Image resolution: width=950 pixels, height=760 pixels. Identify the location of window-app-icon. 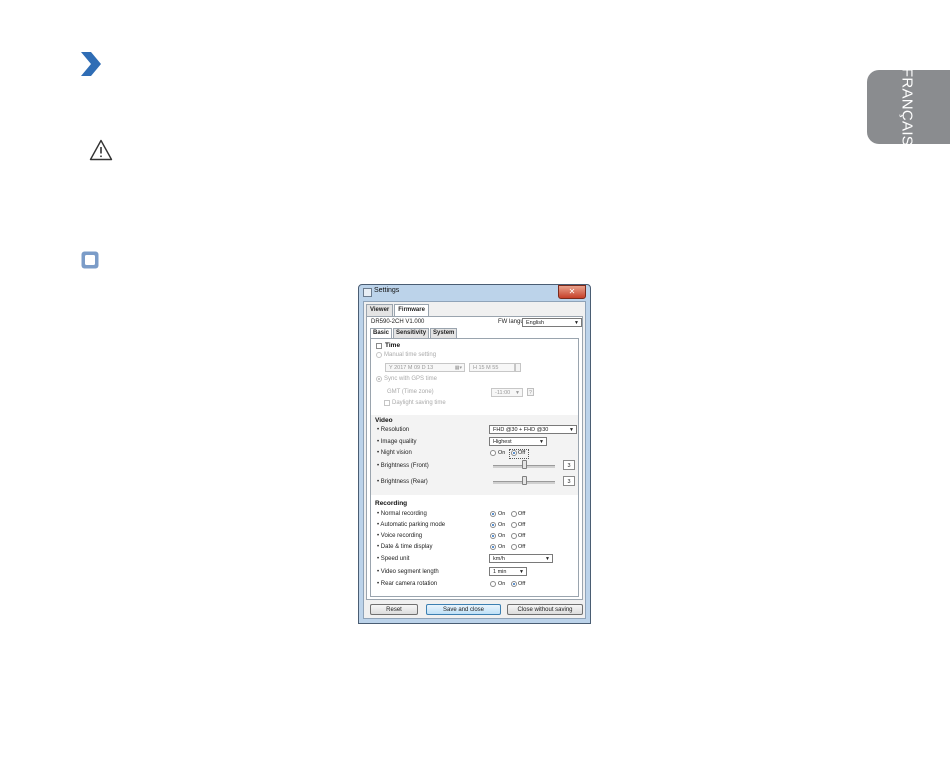
(367, 292).